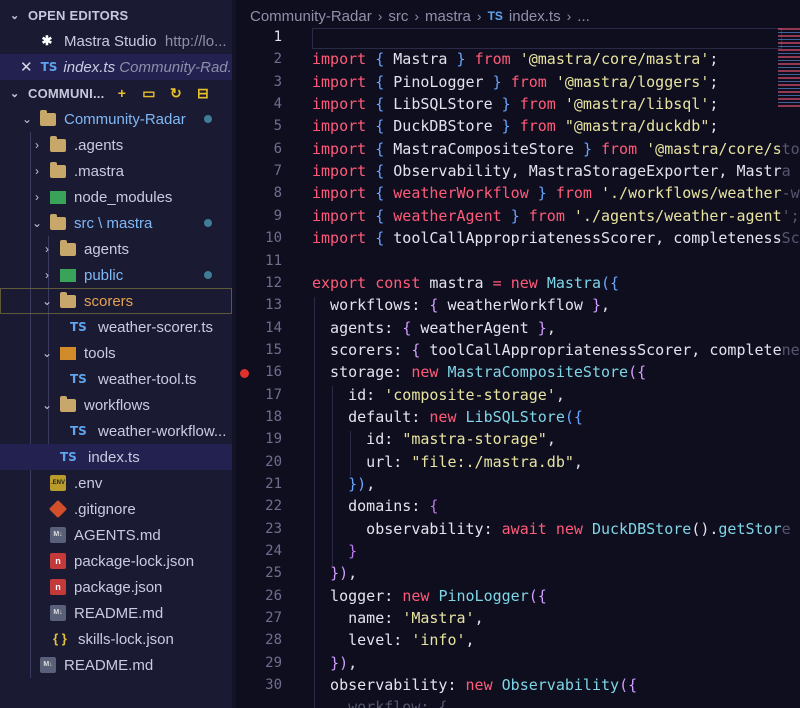 The width and height of the screenshot is (800, 708). I want to click on tree-folder-tools: ⌄ tools, so click(116, 353).